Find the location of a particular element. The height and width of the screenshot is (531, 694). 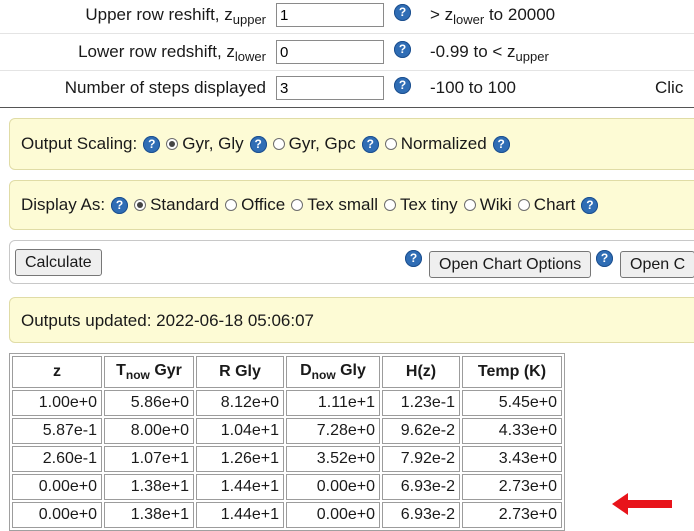

table-cell: 9.62e-2 is located at coordinates (421, 431).